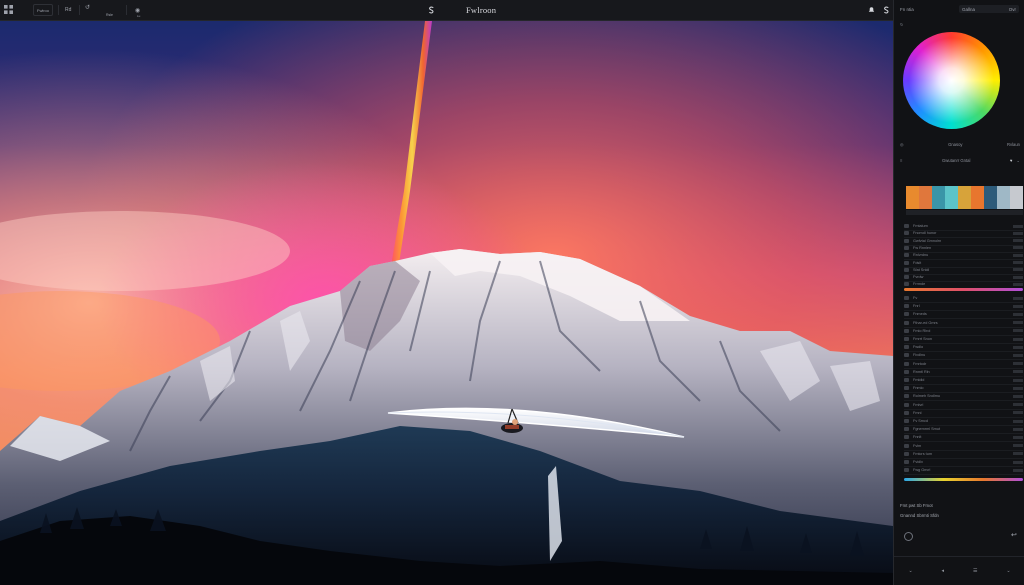 This screenshot has width=1024, height=585. I want to click on undo-button: ↺, so click(87, 10).